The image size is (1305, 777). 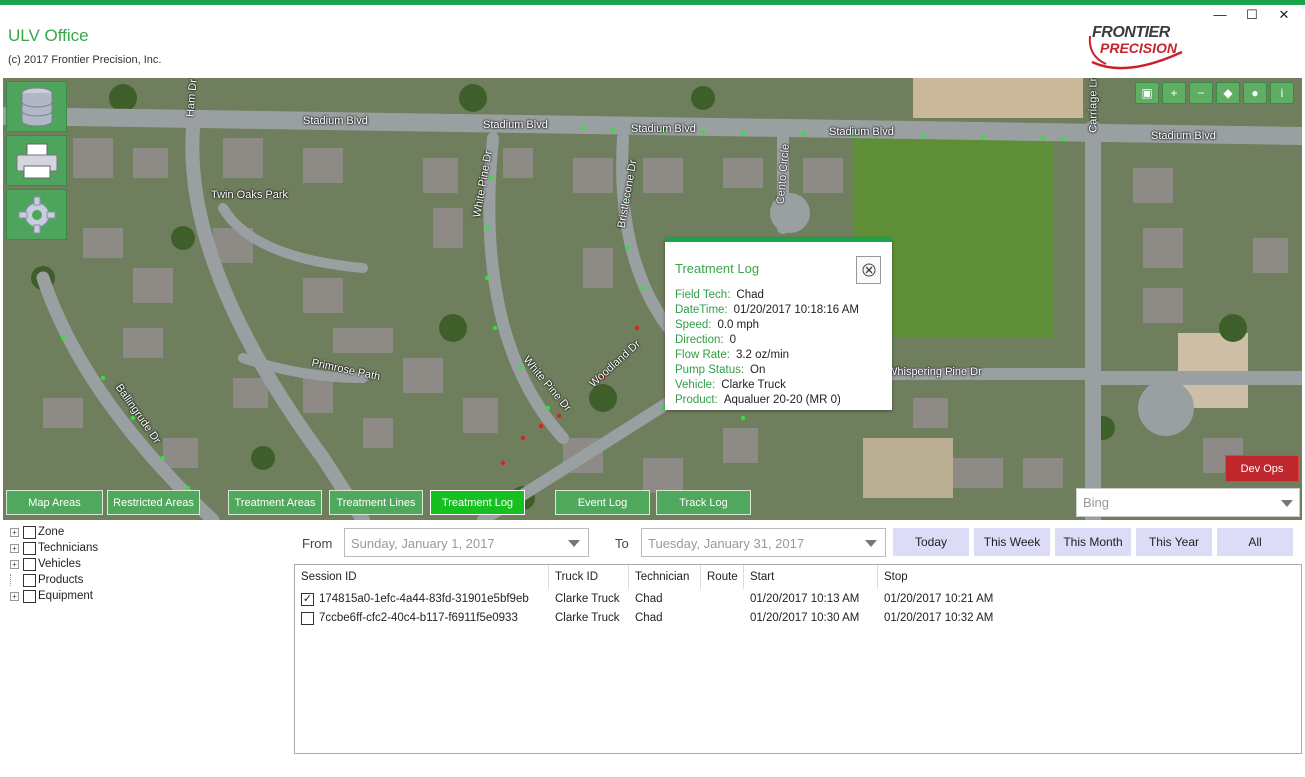 I want to click on cell-start: 01/20/2017 10:13 AM, so click(x=805, y=599).